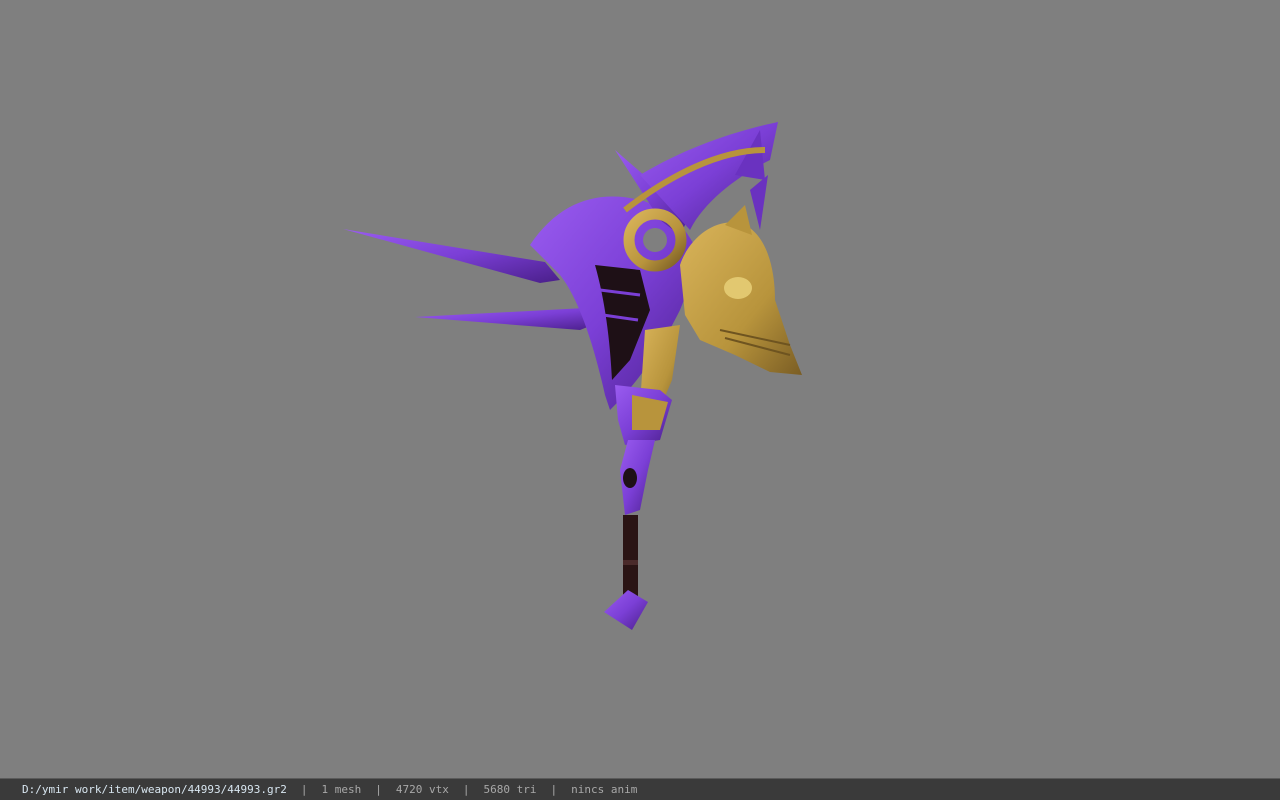 The height and width of the screenshot is (800, 1280). I want to click on weapon-shaft, so click(629, 535).